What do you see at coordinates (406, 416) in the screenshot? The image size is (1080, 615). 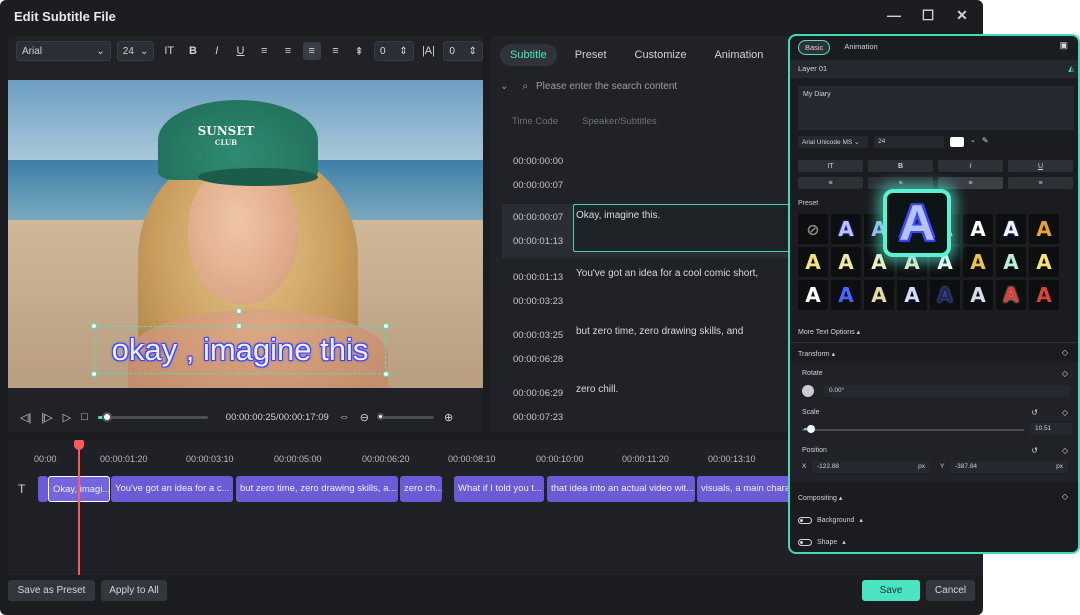 I see `zoom-slider` at bounding box center [406, 416].